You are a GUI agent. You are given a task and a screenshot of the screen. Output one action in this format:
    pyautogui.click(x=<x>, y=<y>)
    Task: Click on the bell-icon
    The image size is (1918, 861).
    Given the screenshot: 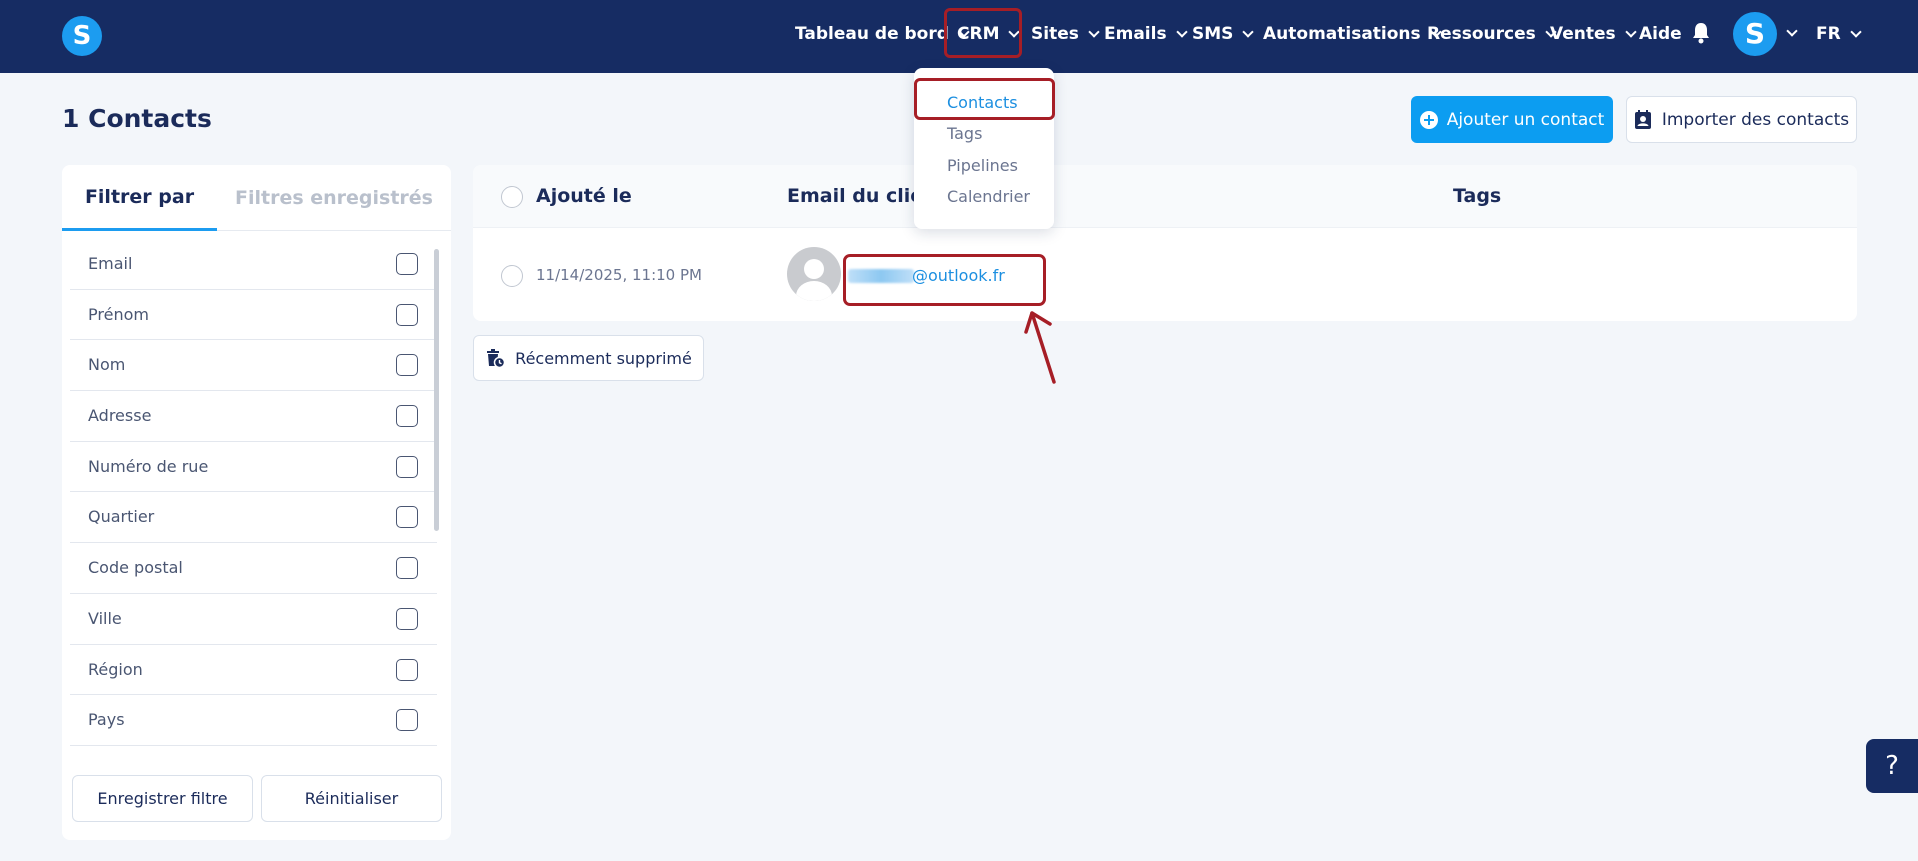 What is the action you would take?
    pyautogui.click(x=1701, y=33)
    